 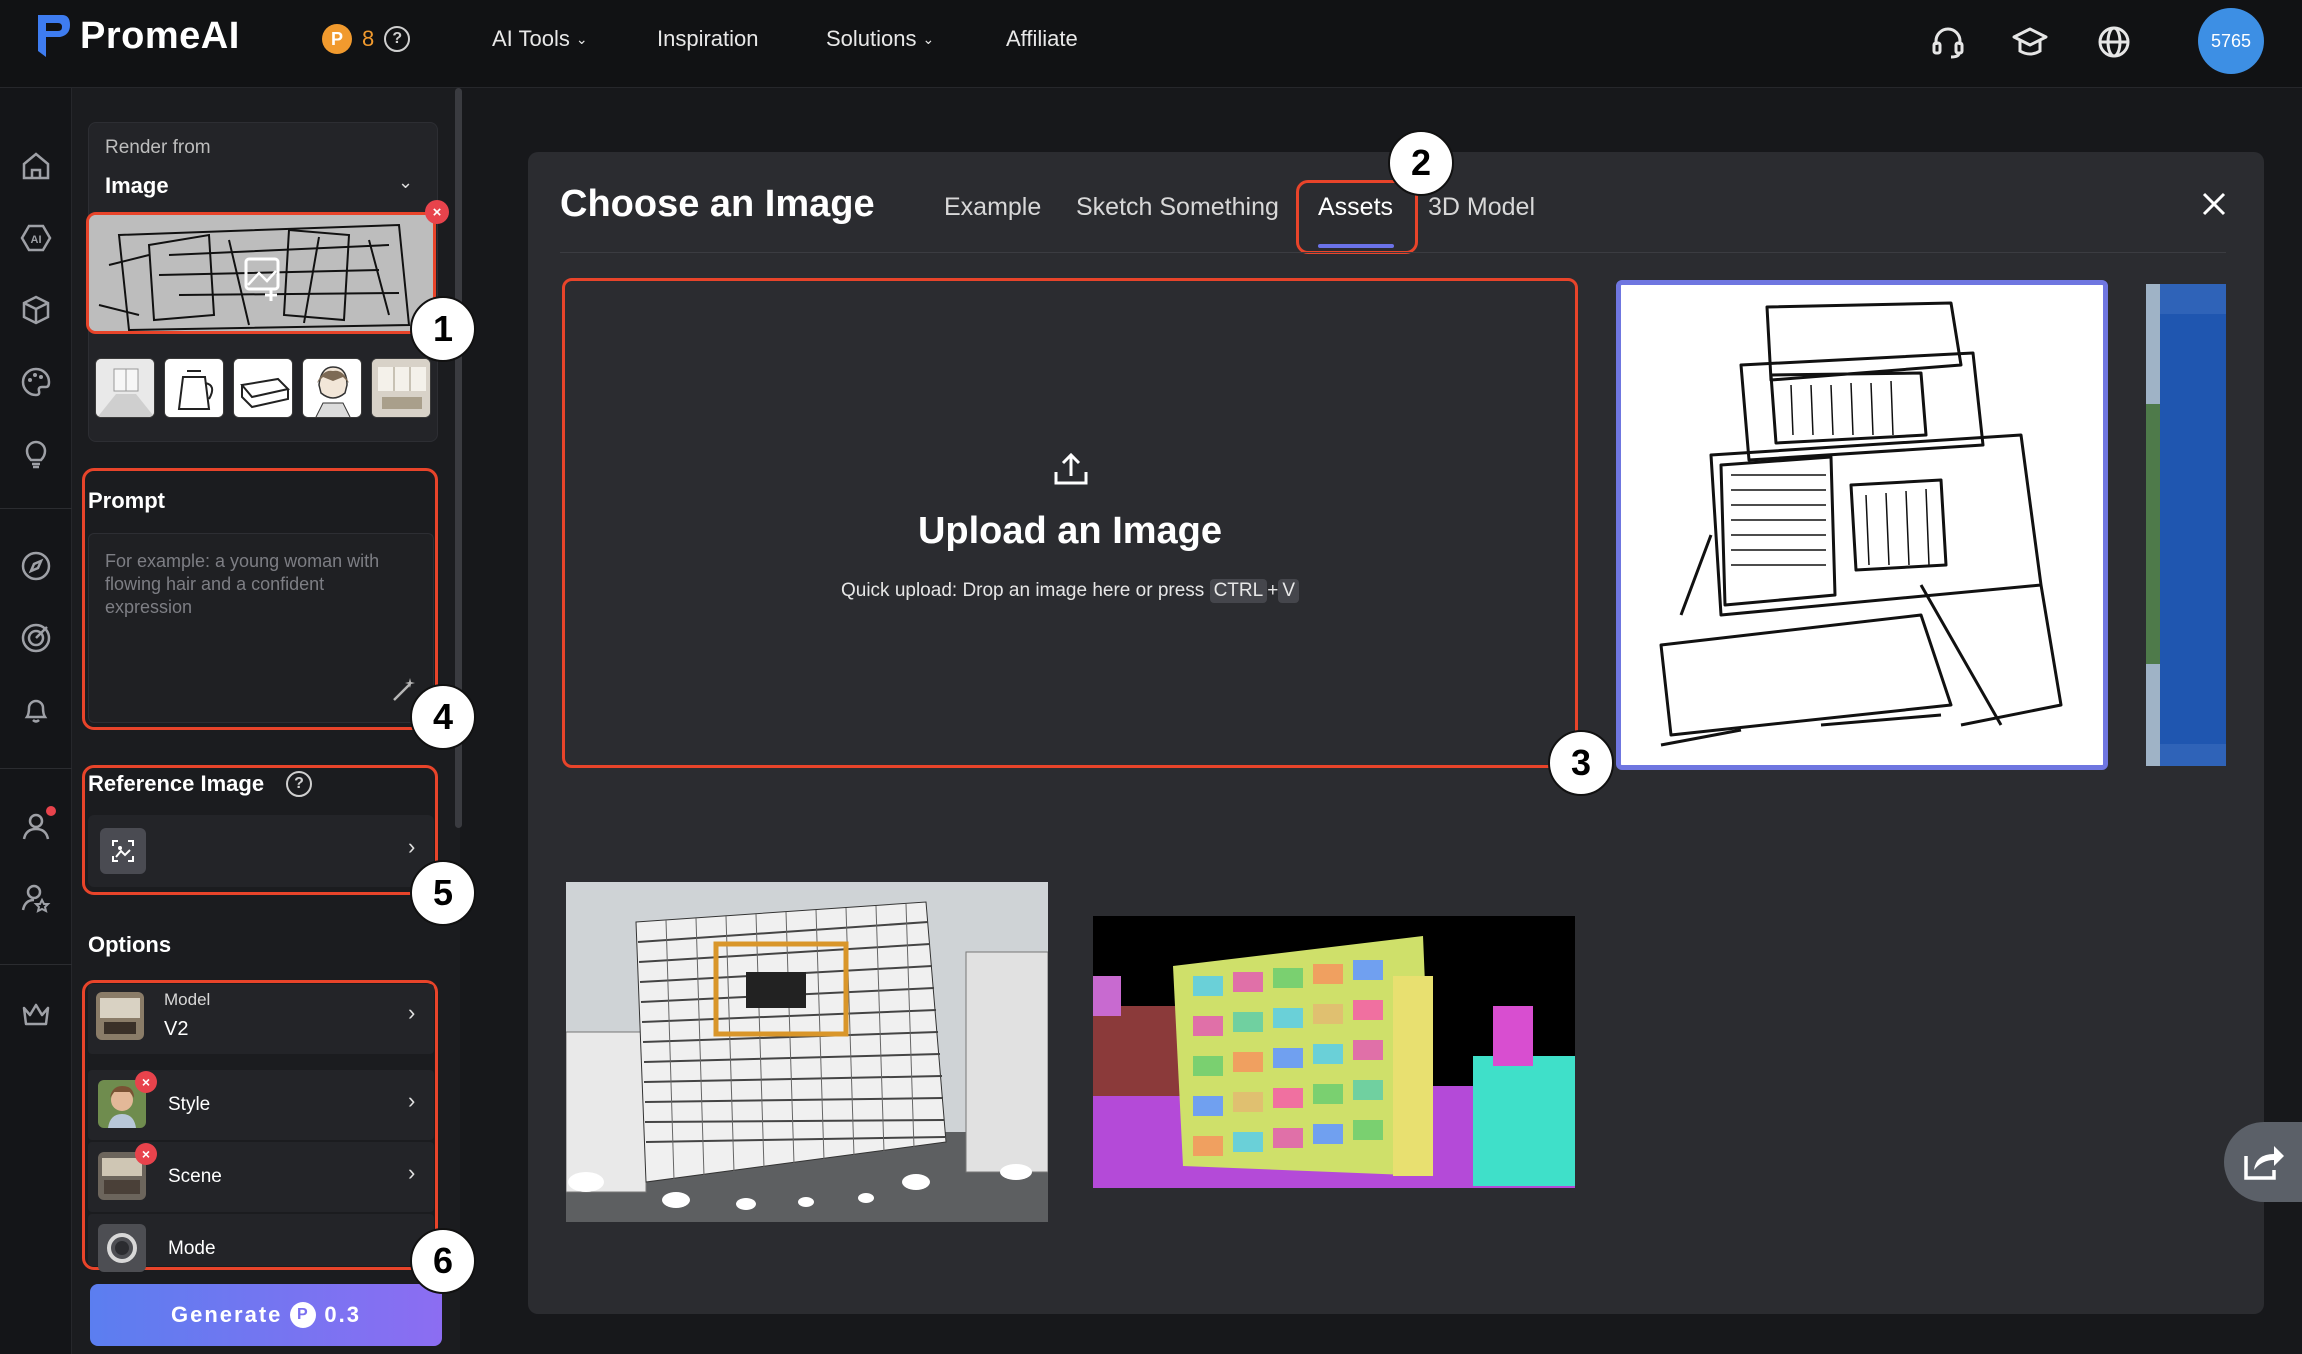 What do you see at coordinates (176, 783) in the screenshot?
I see `reference-image-title: Reference Image` at bounding box center [176, 783].